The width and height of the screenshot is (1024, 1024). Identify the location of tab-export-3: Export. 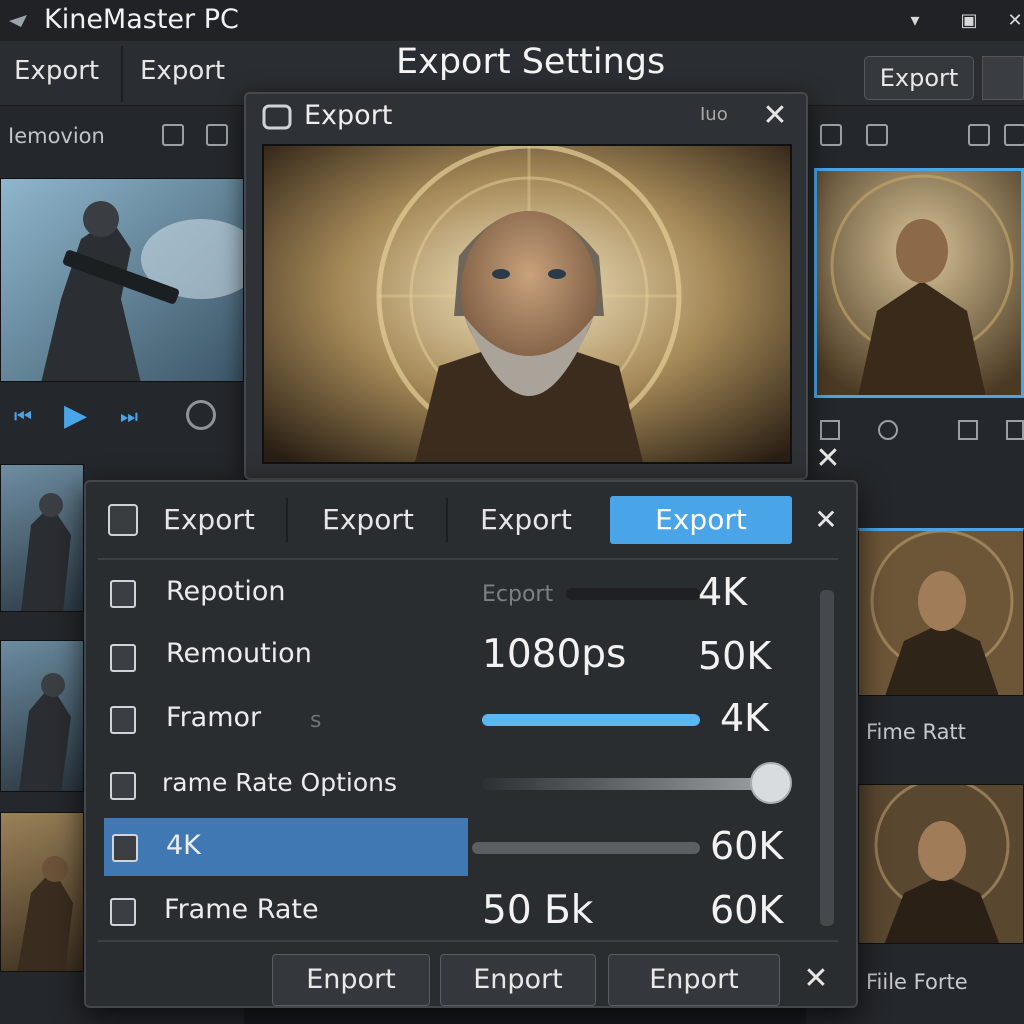
(526, 520).